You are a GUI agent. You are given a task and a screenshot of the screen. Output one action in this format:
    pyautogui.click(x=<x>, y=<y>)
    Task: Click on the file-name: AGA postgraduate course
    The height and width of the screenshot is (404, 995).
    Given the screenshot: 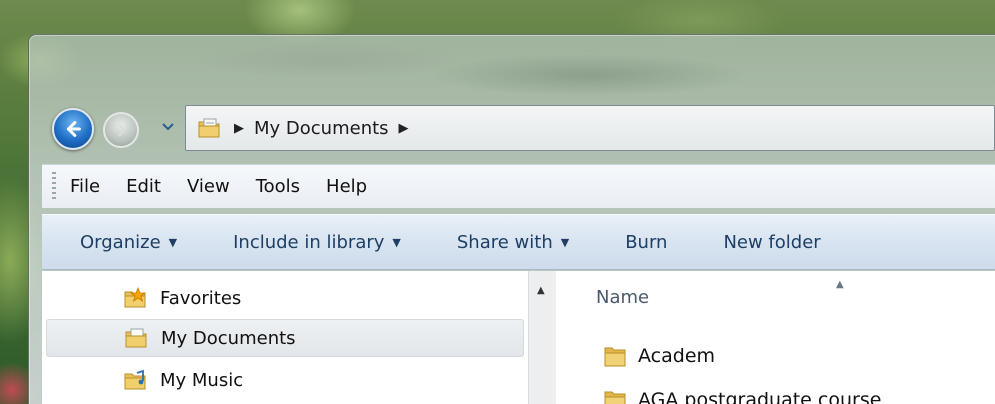 What is the action you would take?
    pyautogui.click(x=760, y=396)
    